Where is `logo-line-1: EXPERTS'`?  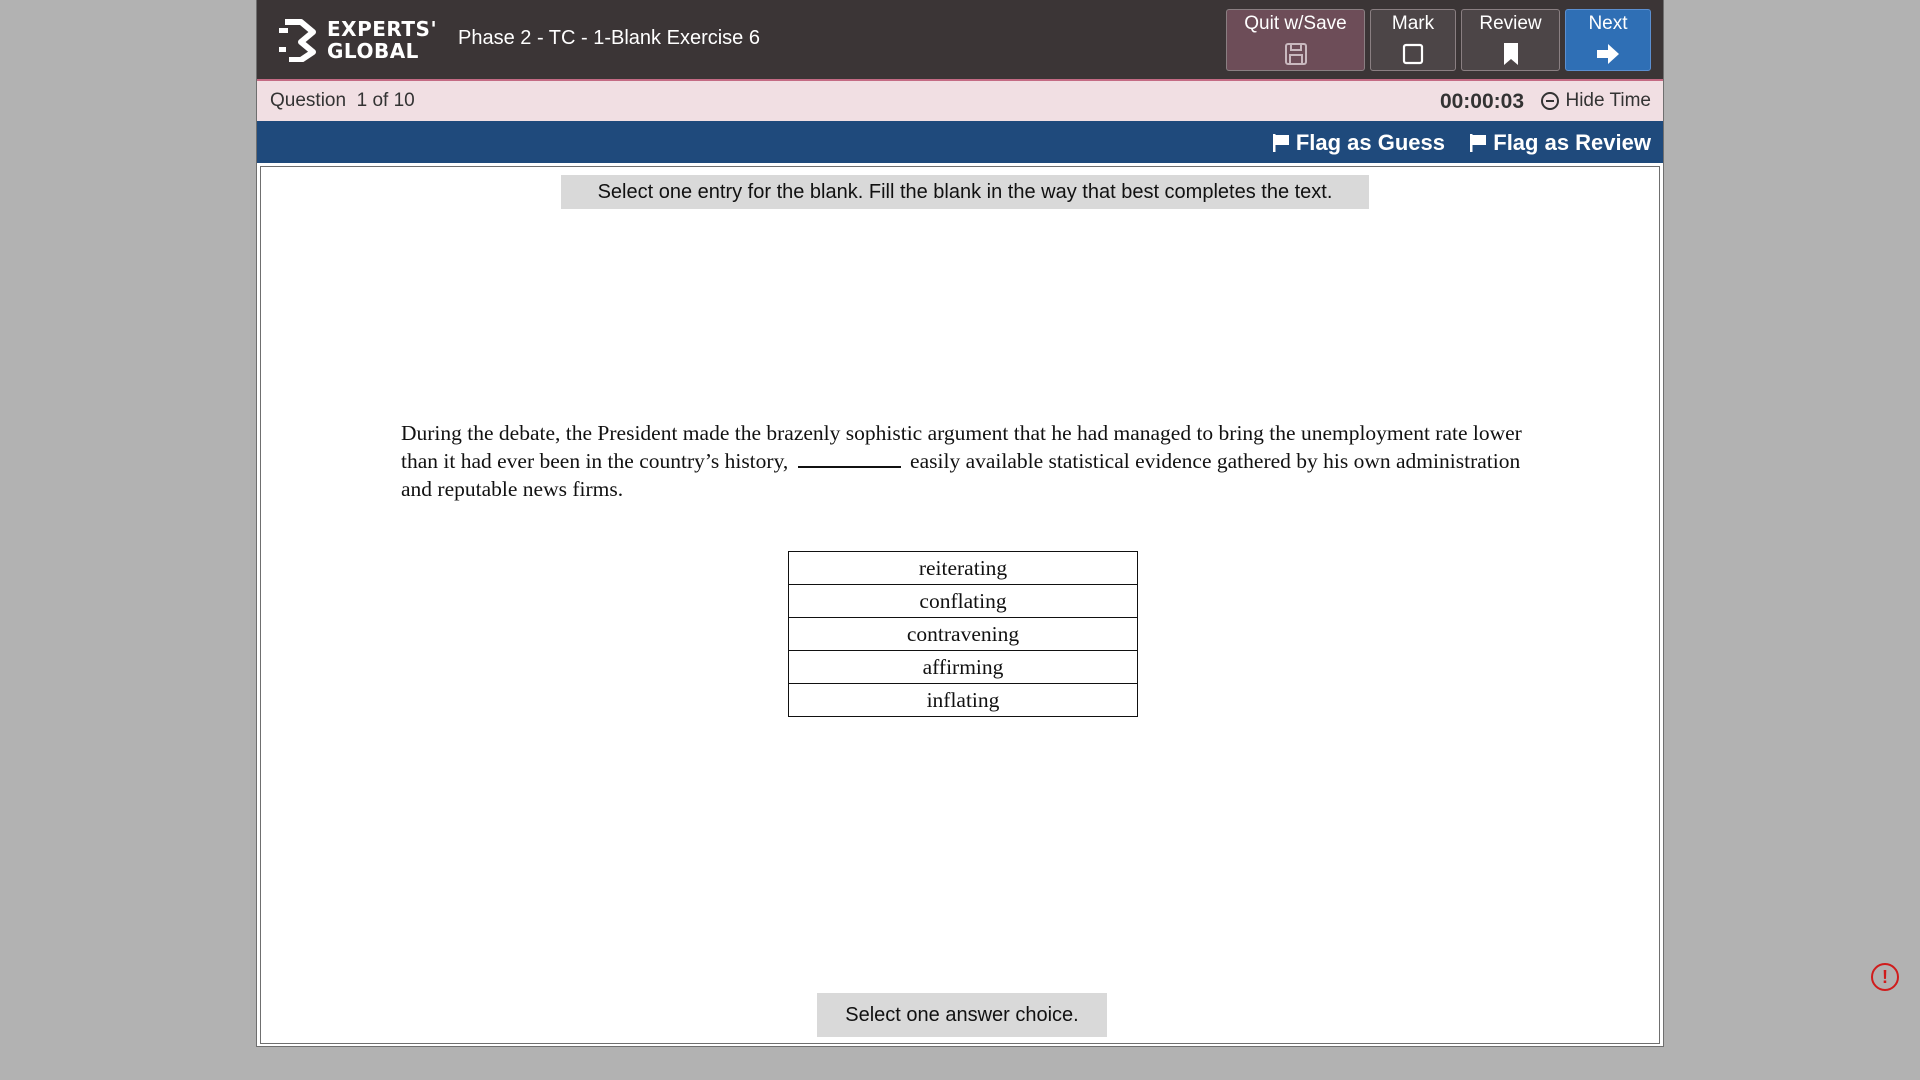 logo-line-1: EXPERTS' is located at coordinates (382, 29).